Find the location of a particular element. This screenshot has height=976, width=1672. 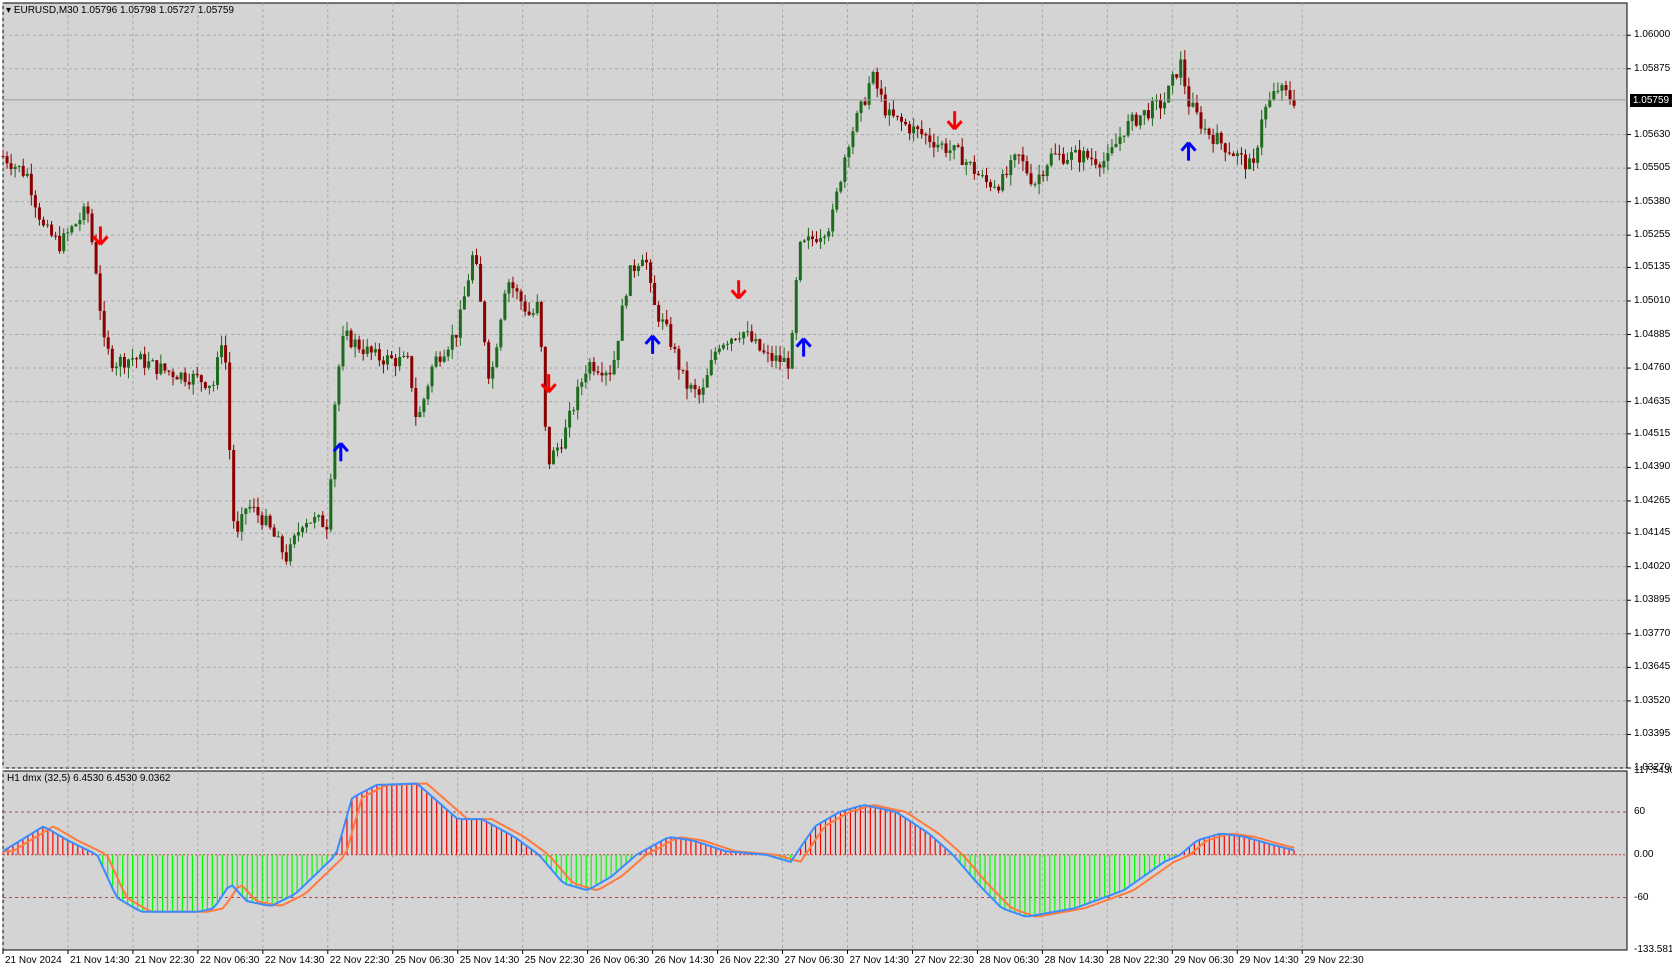

indicator-level-label: 117.5436 is located at coordinates (1653, 770).